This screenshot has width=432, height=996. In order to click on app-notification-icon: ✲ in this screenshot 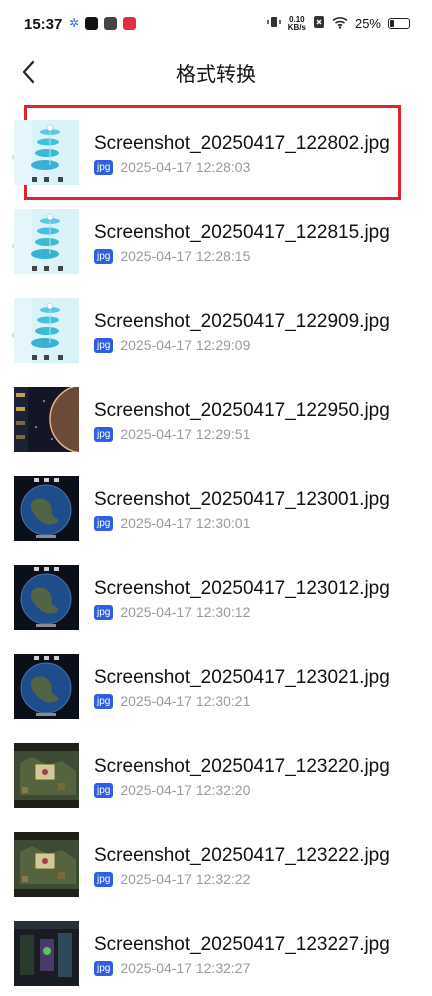, I will do `click(74, 23)`.